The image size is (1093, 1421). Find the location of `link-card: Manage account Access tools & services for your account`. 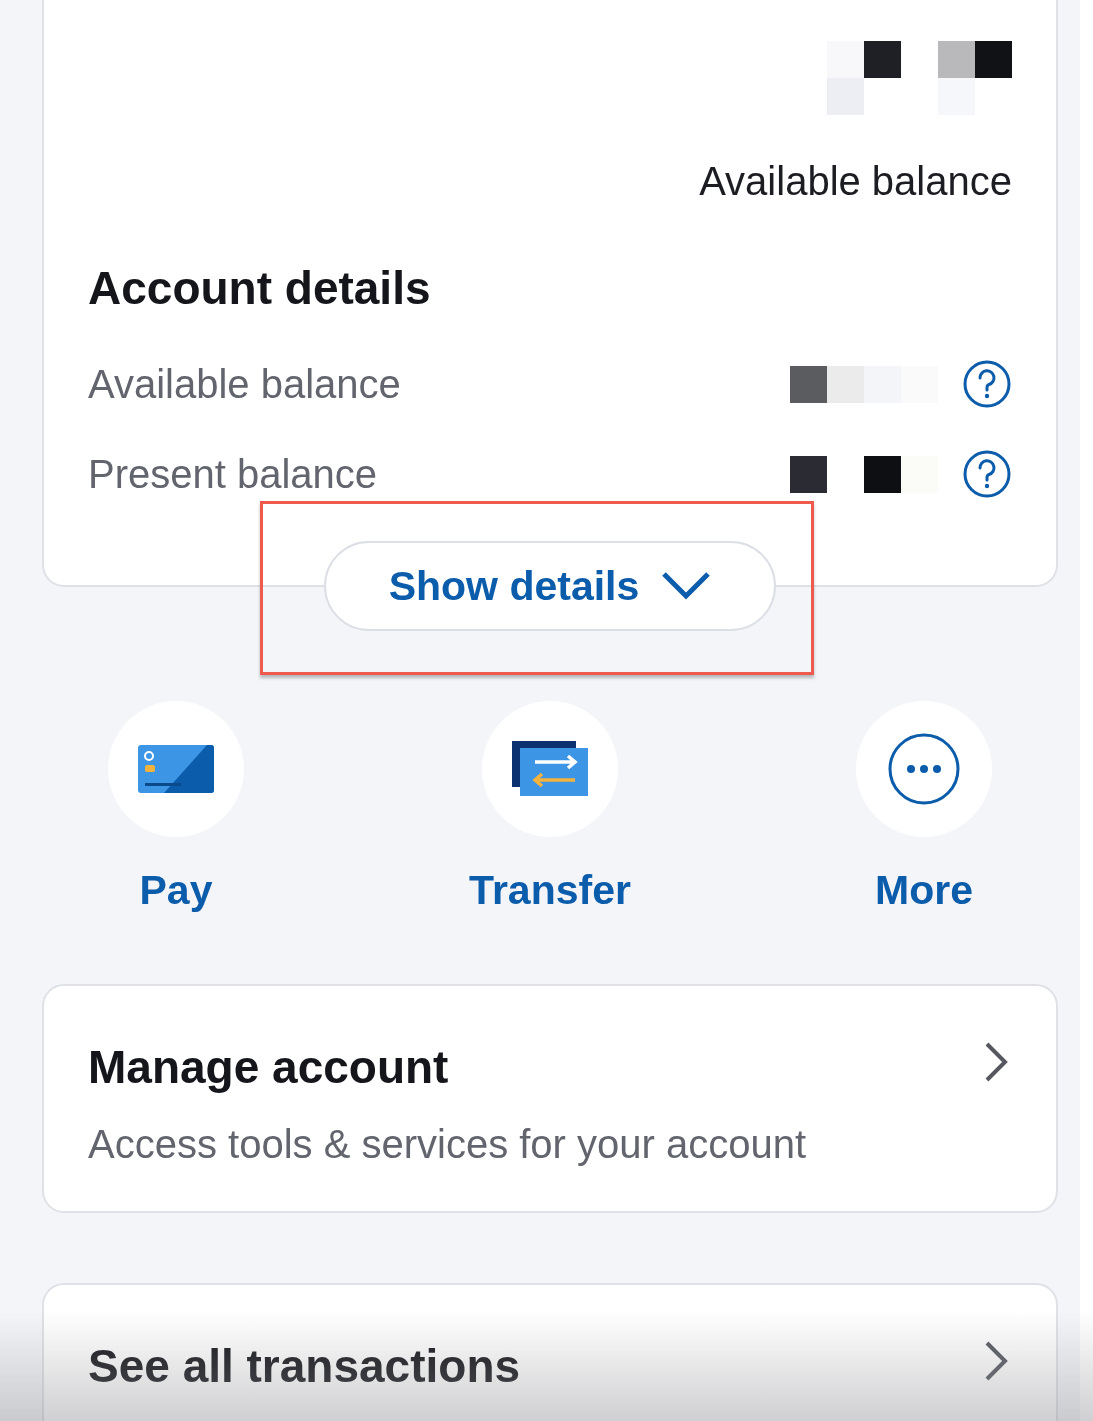

link-card: Manage account Access tools & services for your account is located at coordinates (550, 1098).